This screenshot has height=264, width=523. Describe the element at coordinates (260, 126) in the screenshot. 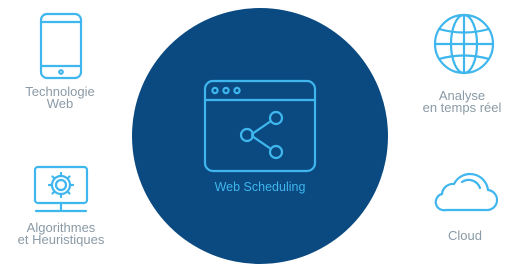

I see `browser-share-icon` at that location.